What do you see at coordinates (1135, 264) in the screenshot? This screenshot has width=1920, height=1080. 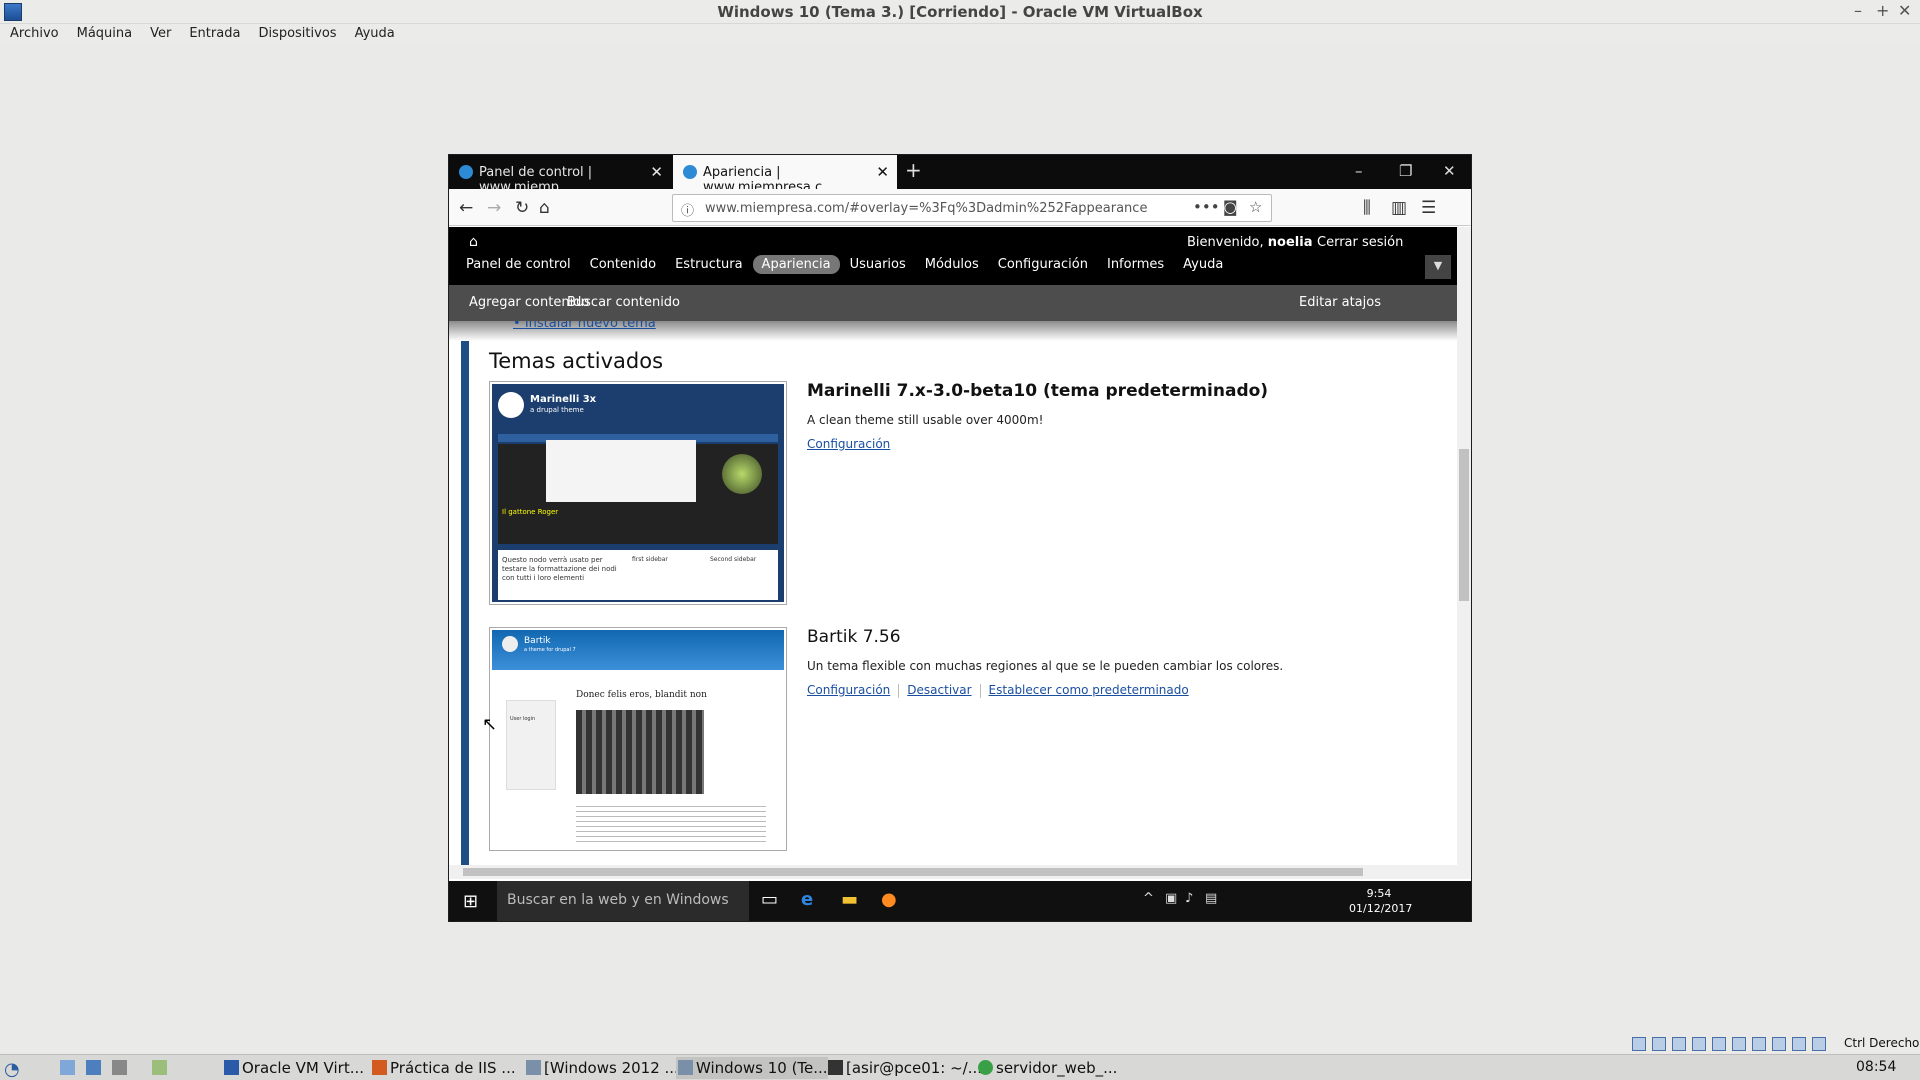 I see `menu-informes: Informes` at bounding box center [1135, 264].